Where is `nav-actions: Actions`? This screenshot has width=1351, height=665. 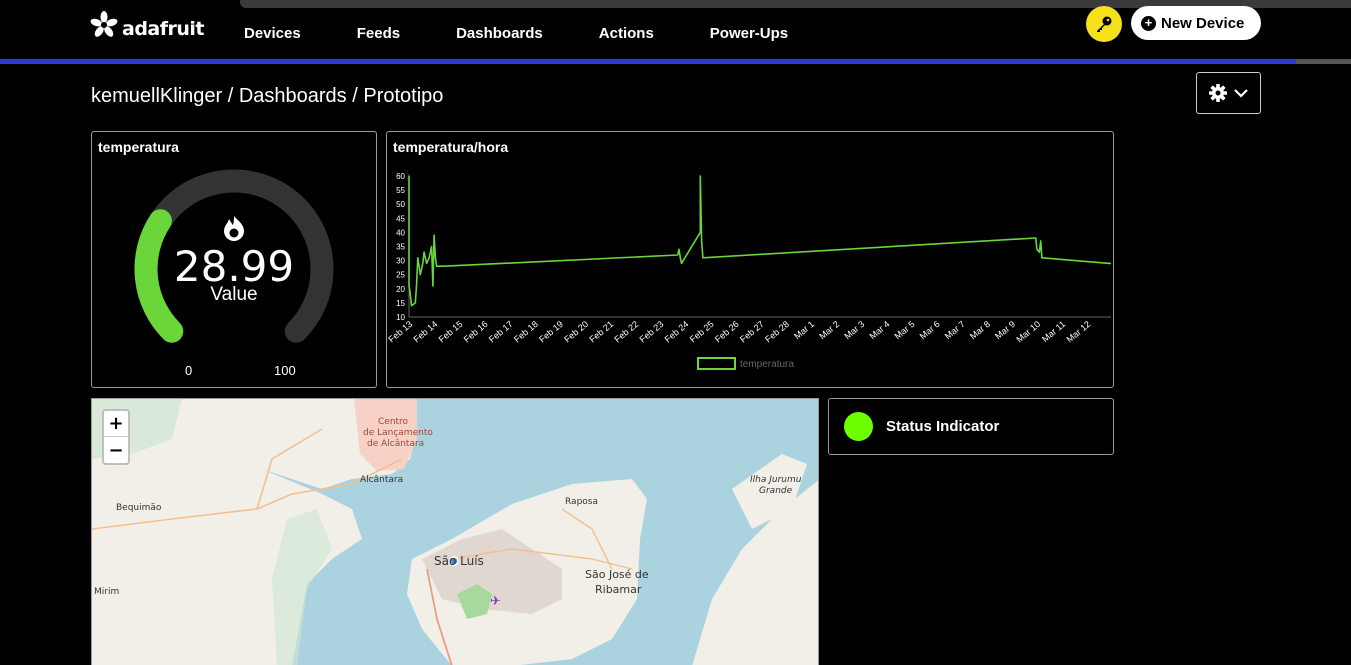
nav-actions: Actions is located at coordinates (626, 33).